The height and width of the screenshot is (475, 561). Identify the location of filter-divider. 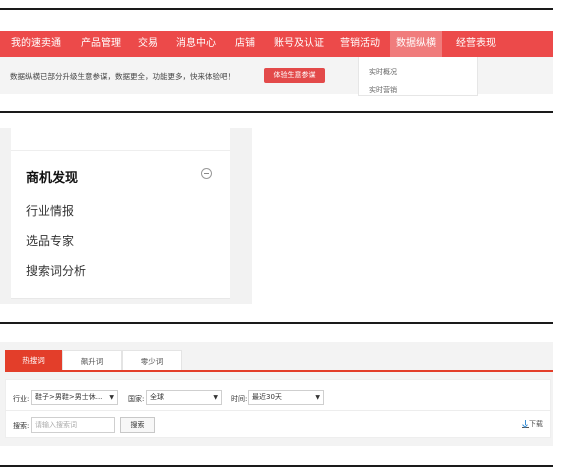
(278, 410).